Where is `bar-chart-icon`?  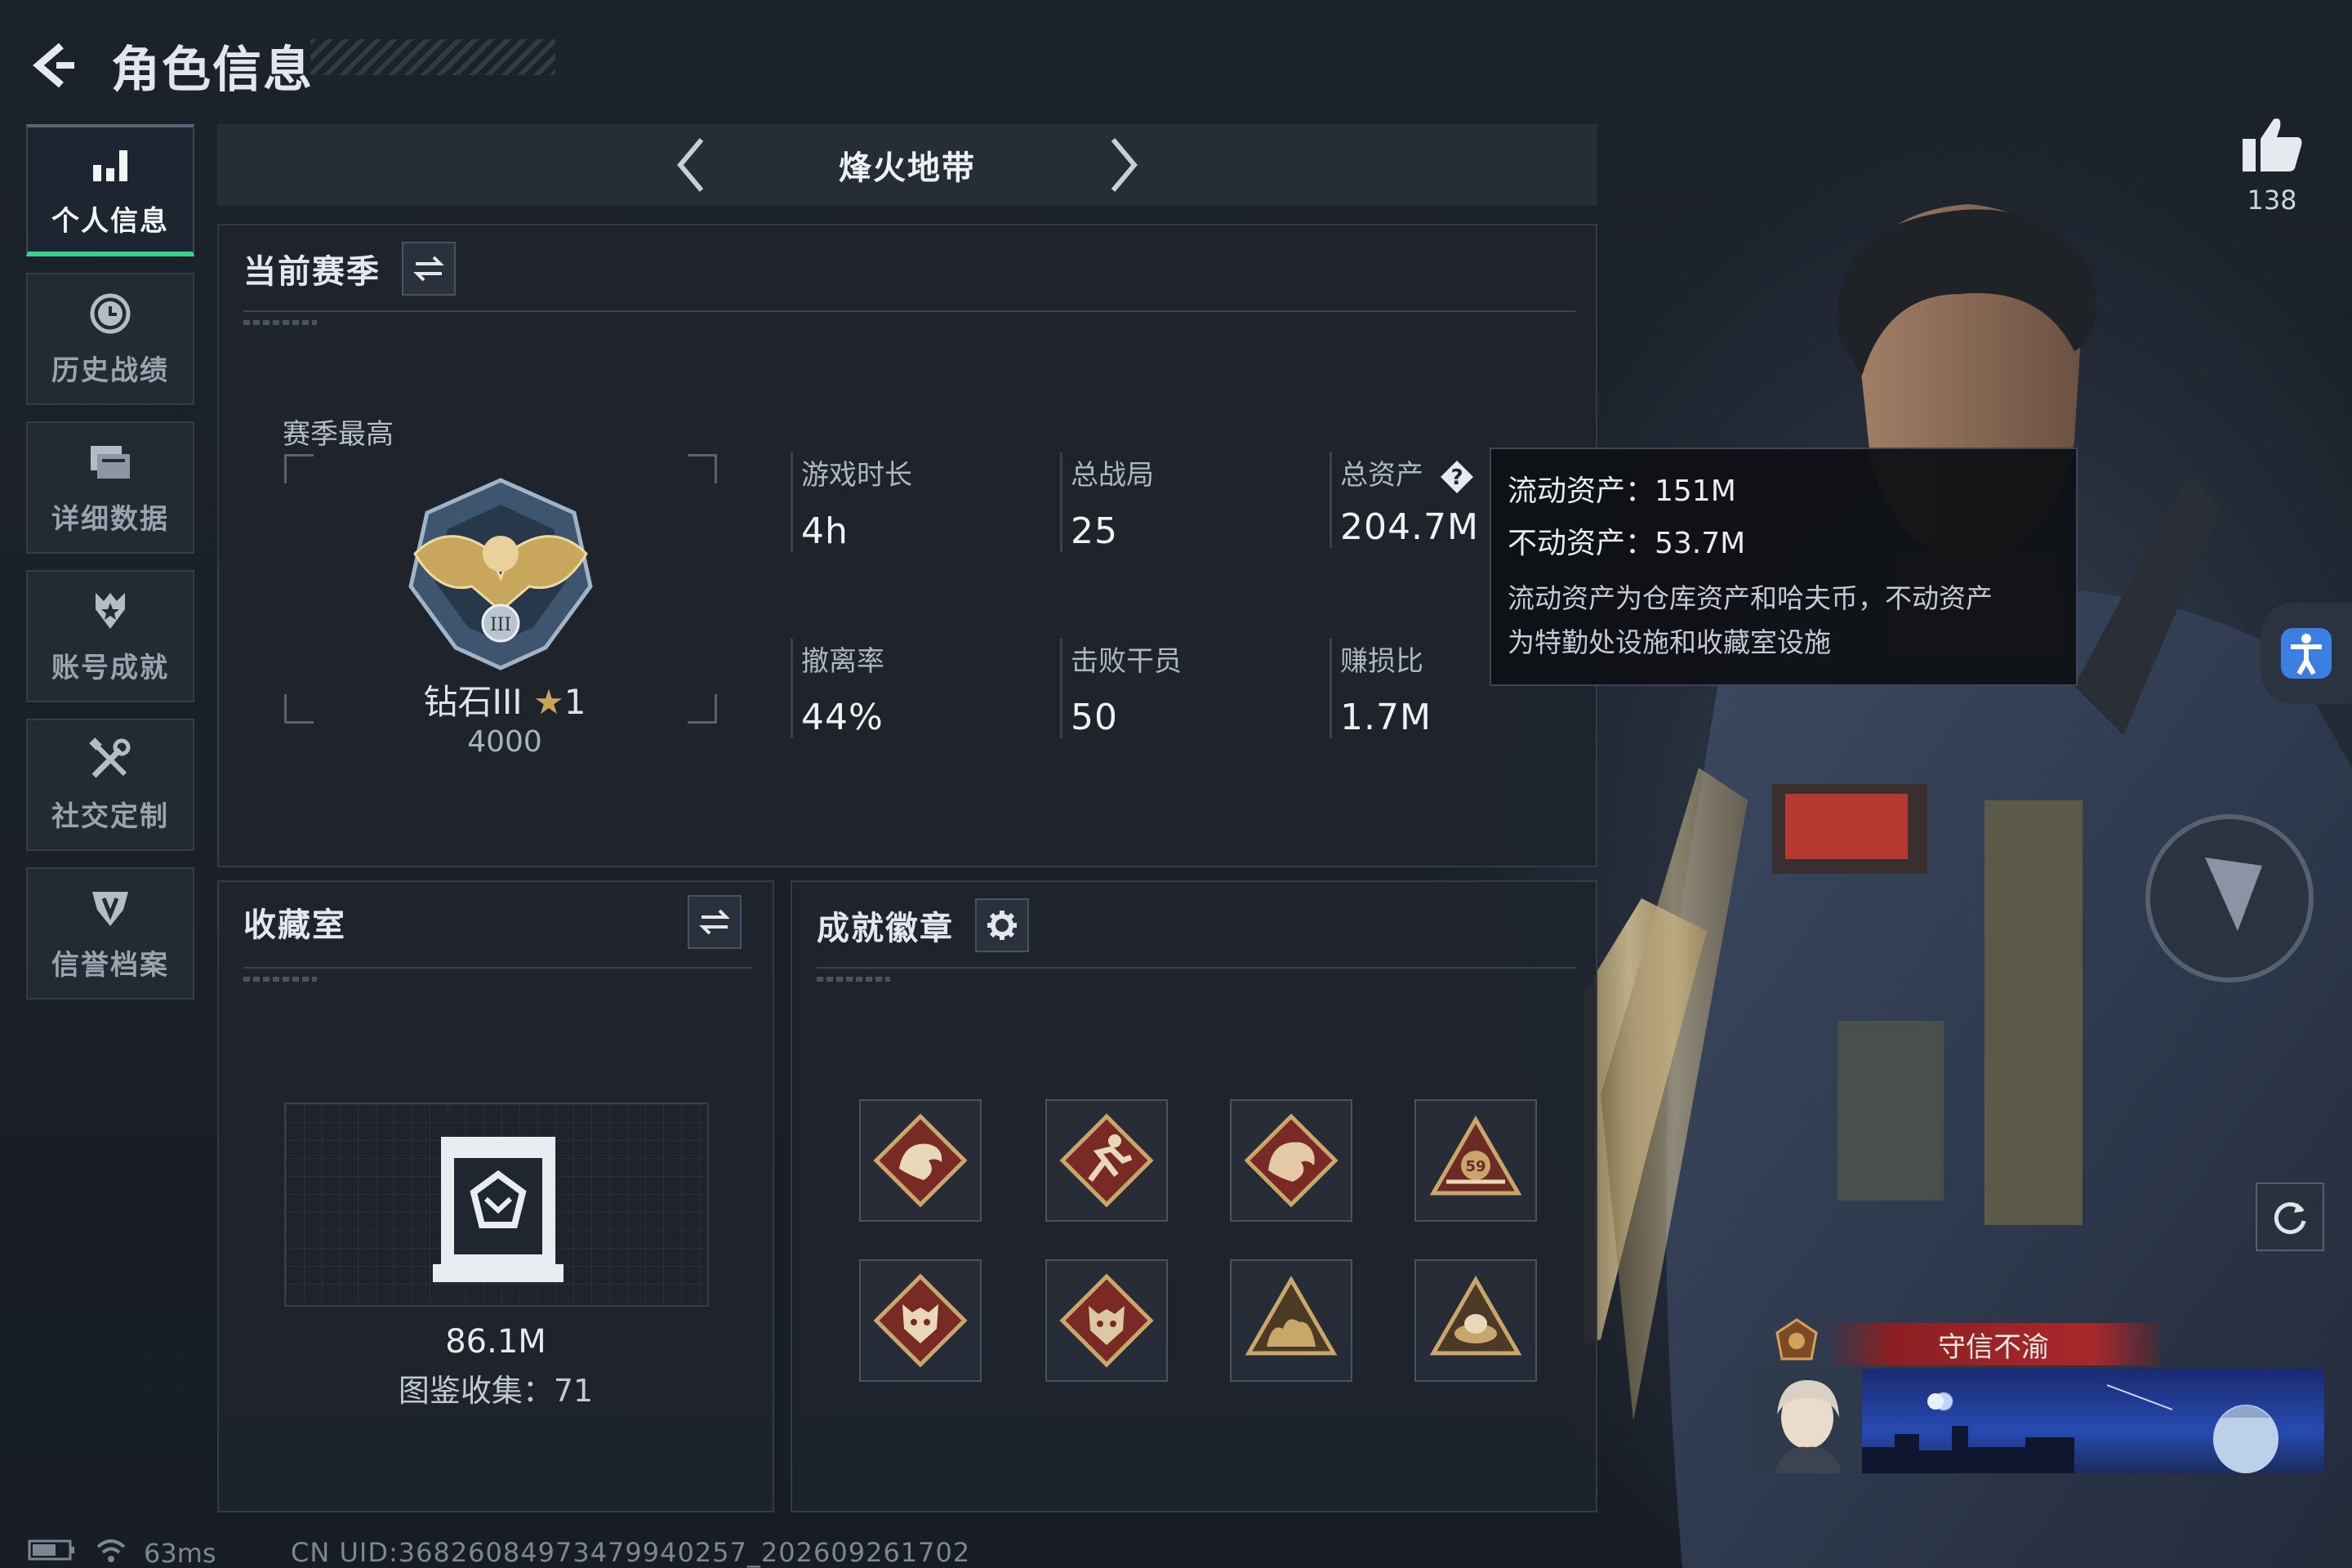 bar-chart-icon is located at coordinates (110, 164).